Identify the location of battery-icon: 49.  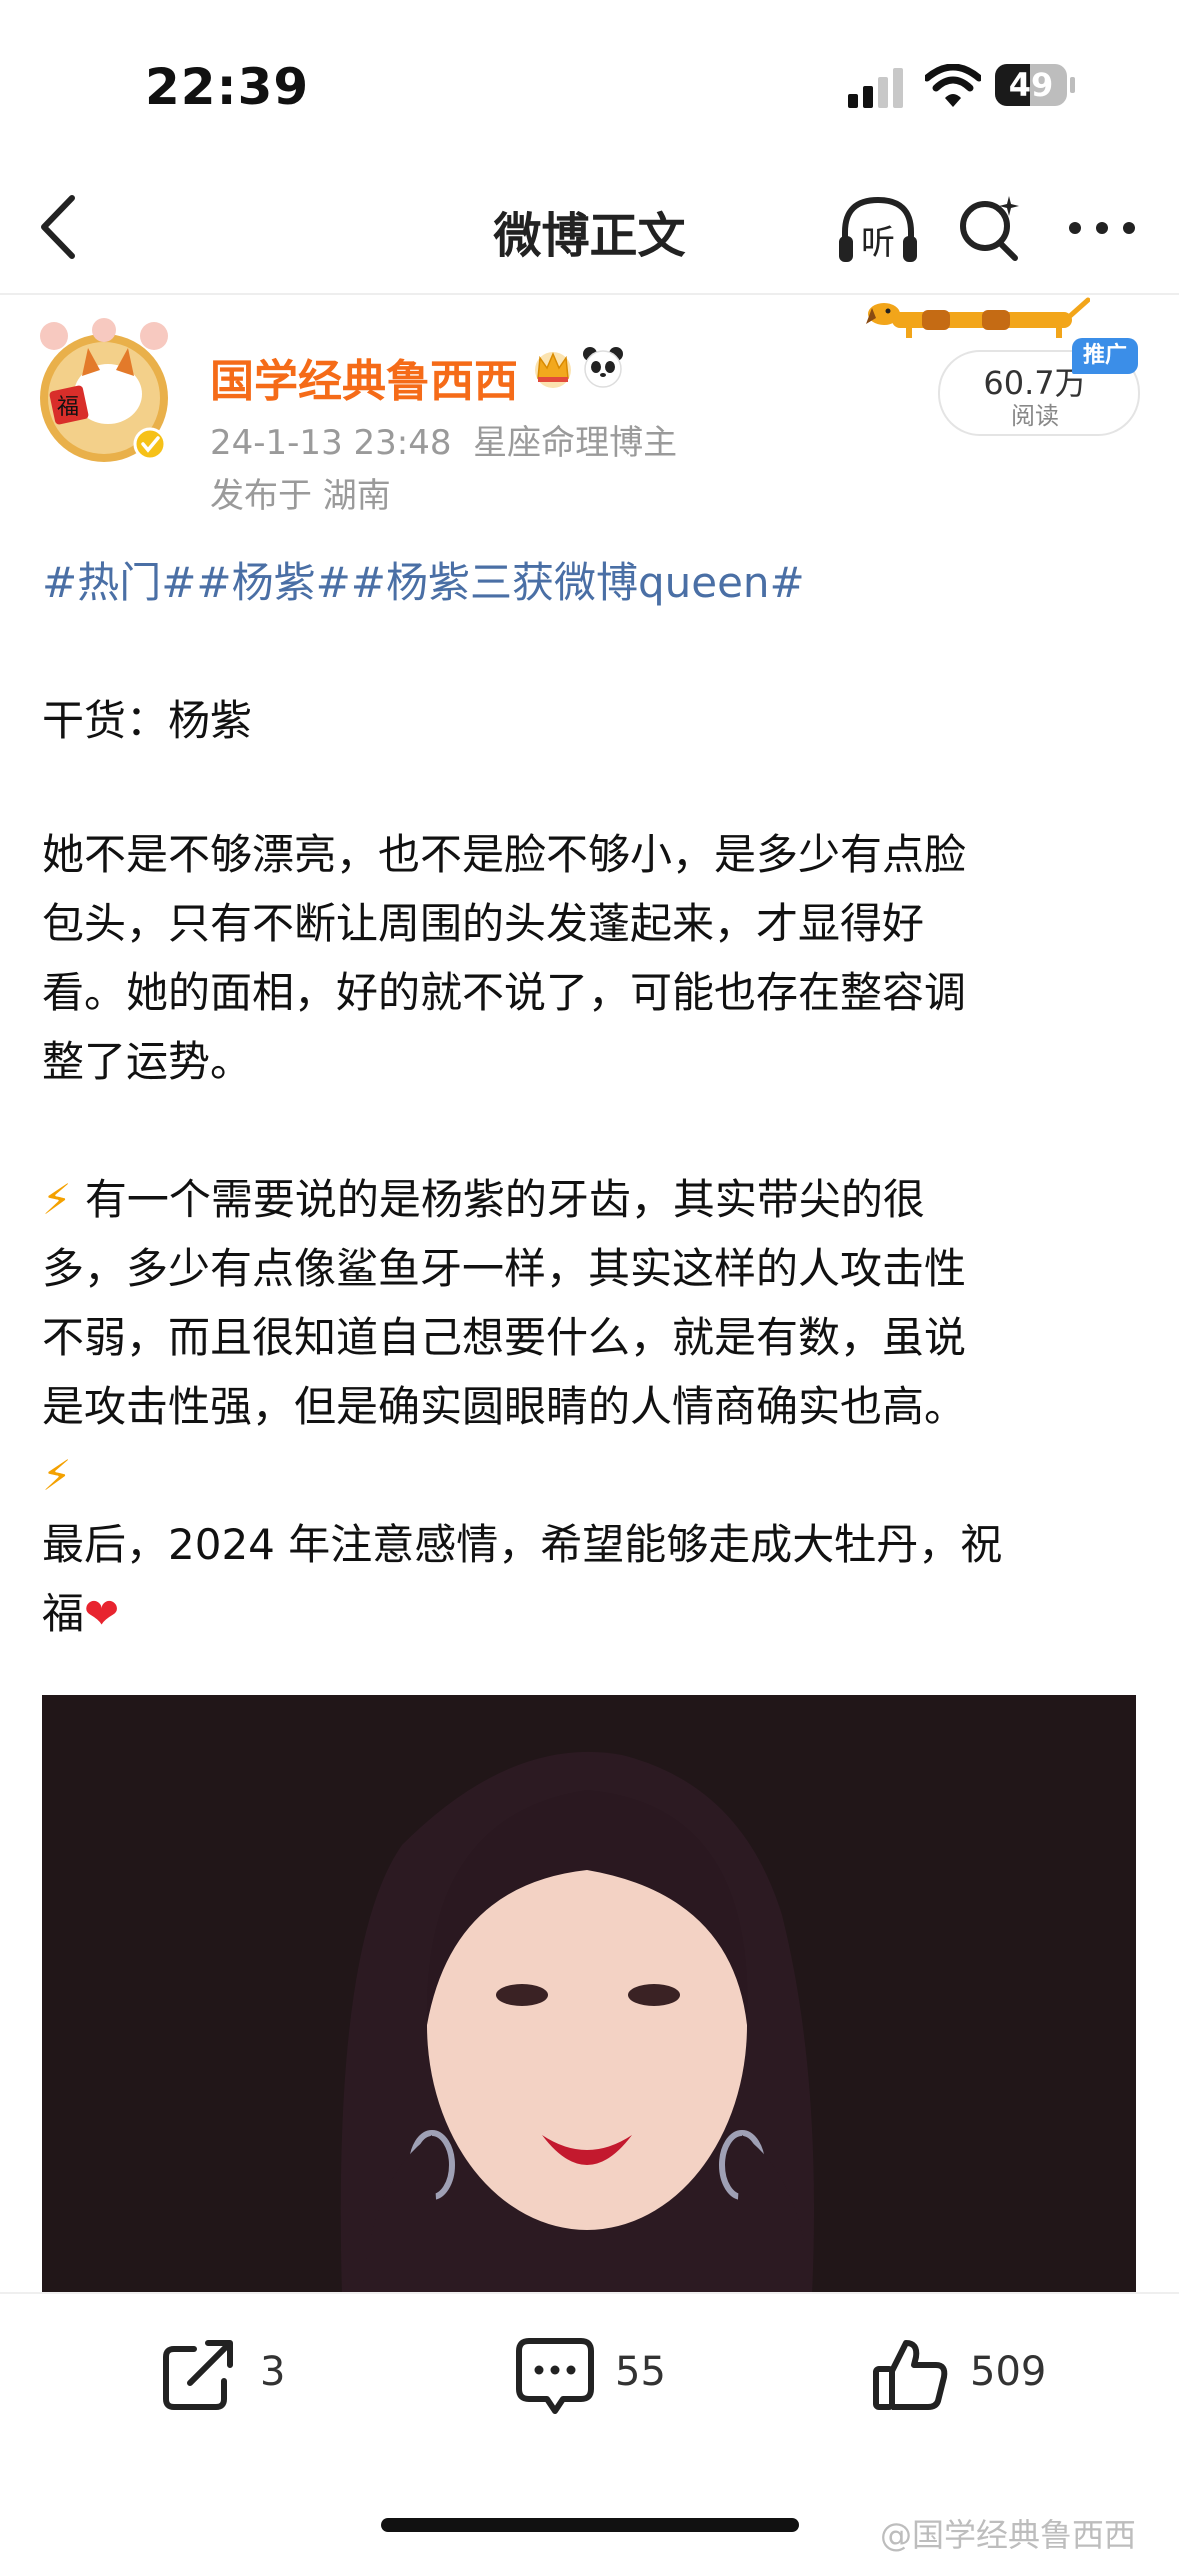
(1035, 86).